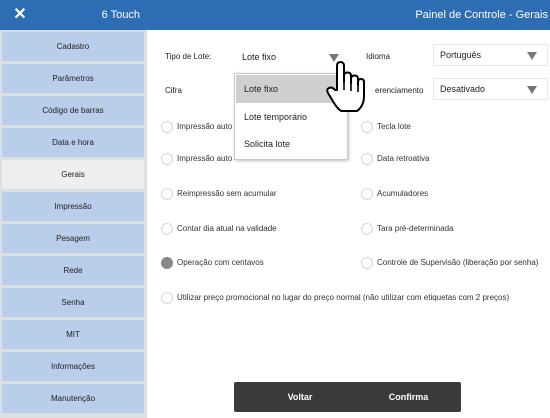  I want to click on gerenciamento-label: erenciamento, so click(399, 90).